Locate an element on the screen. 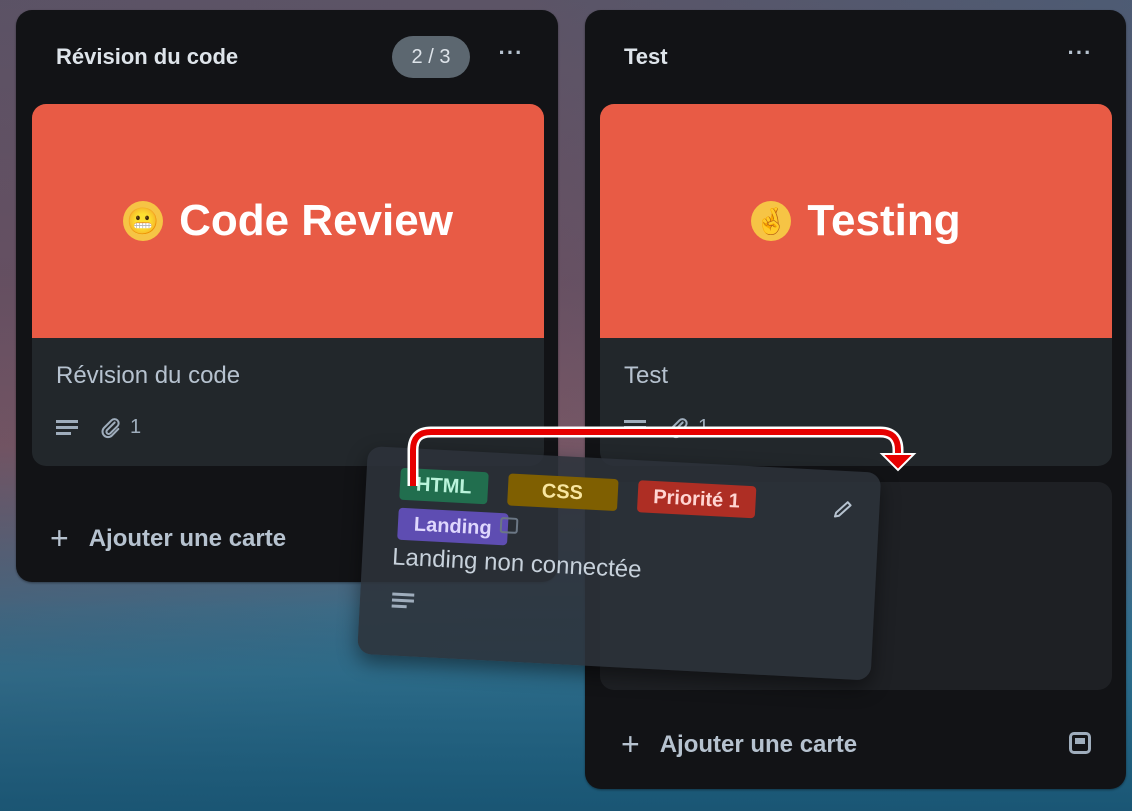 Image resolution: width=1132 pixels, height=811 pixels. card-title: Révision du code is located at coordinates (148, 375).